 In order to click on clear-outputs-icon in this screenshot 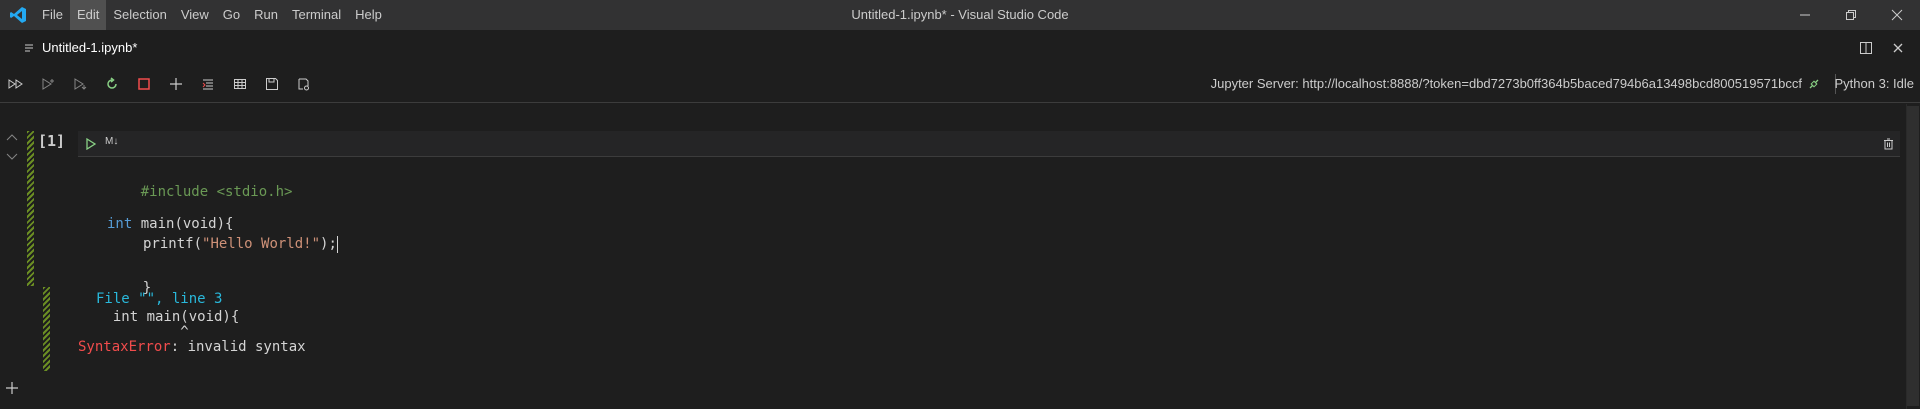, I will do `click(208, 84)`.